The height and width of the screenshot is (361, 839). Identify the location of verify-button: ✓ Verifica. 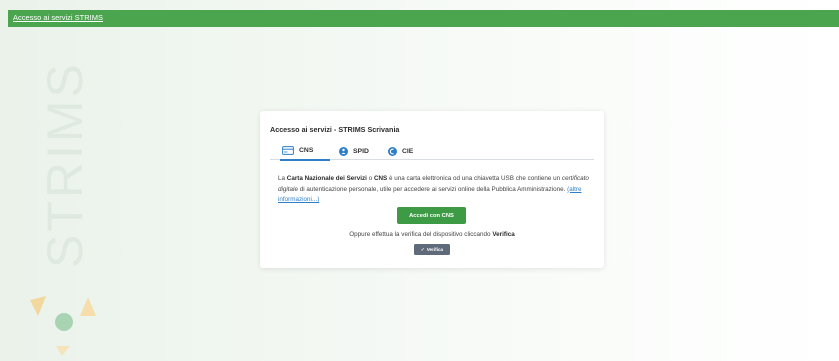
(432, 249).